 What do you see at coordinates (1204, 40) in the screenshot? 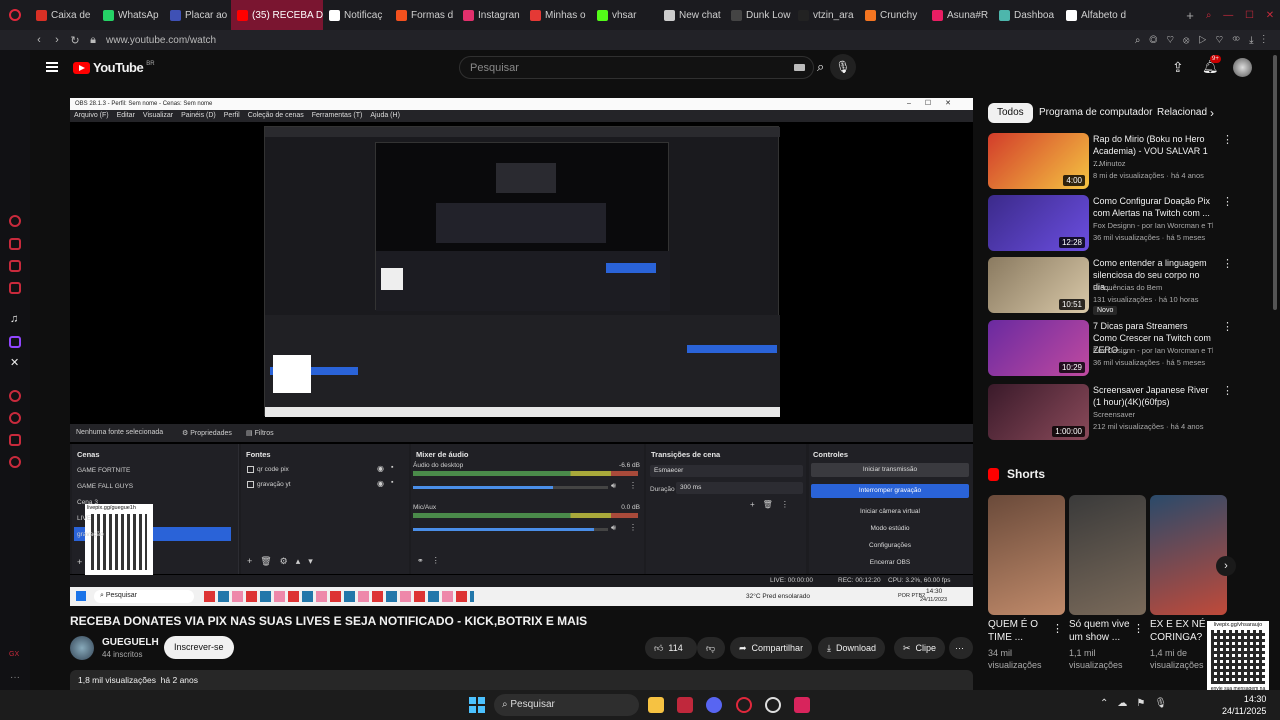
I see `address-tools: ⌕◎♡⊗▷♡⚭⤓⋮` at bounding box center [1204, 40].